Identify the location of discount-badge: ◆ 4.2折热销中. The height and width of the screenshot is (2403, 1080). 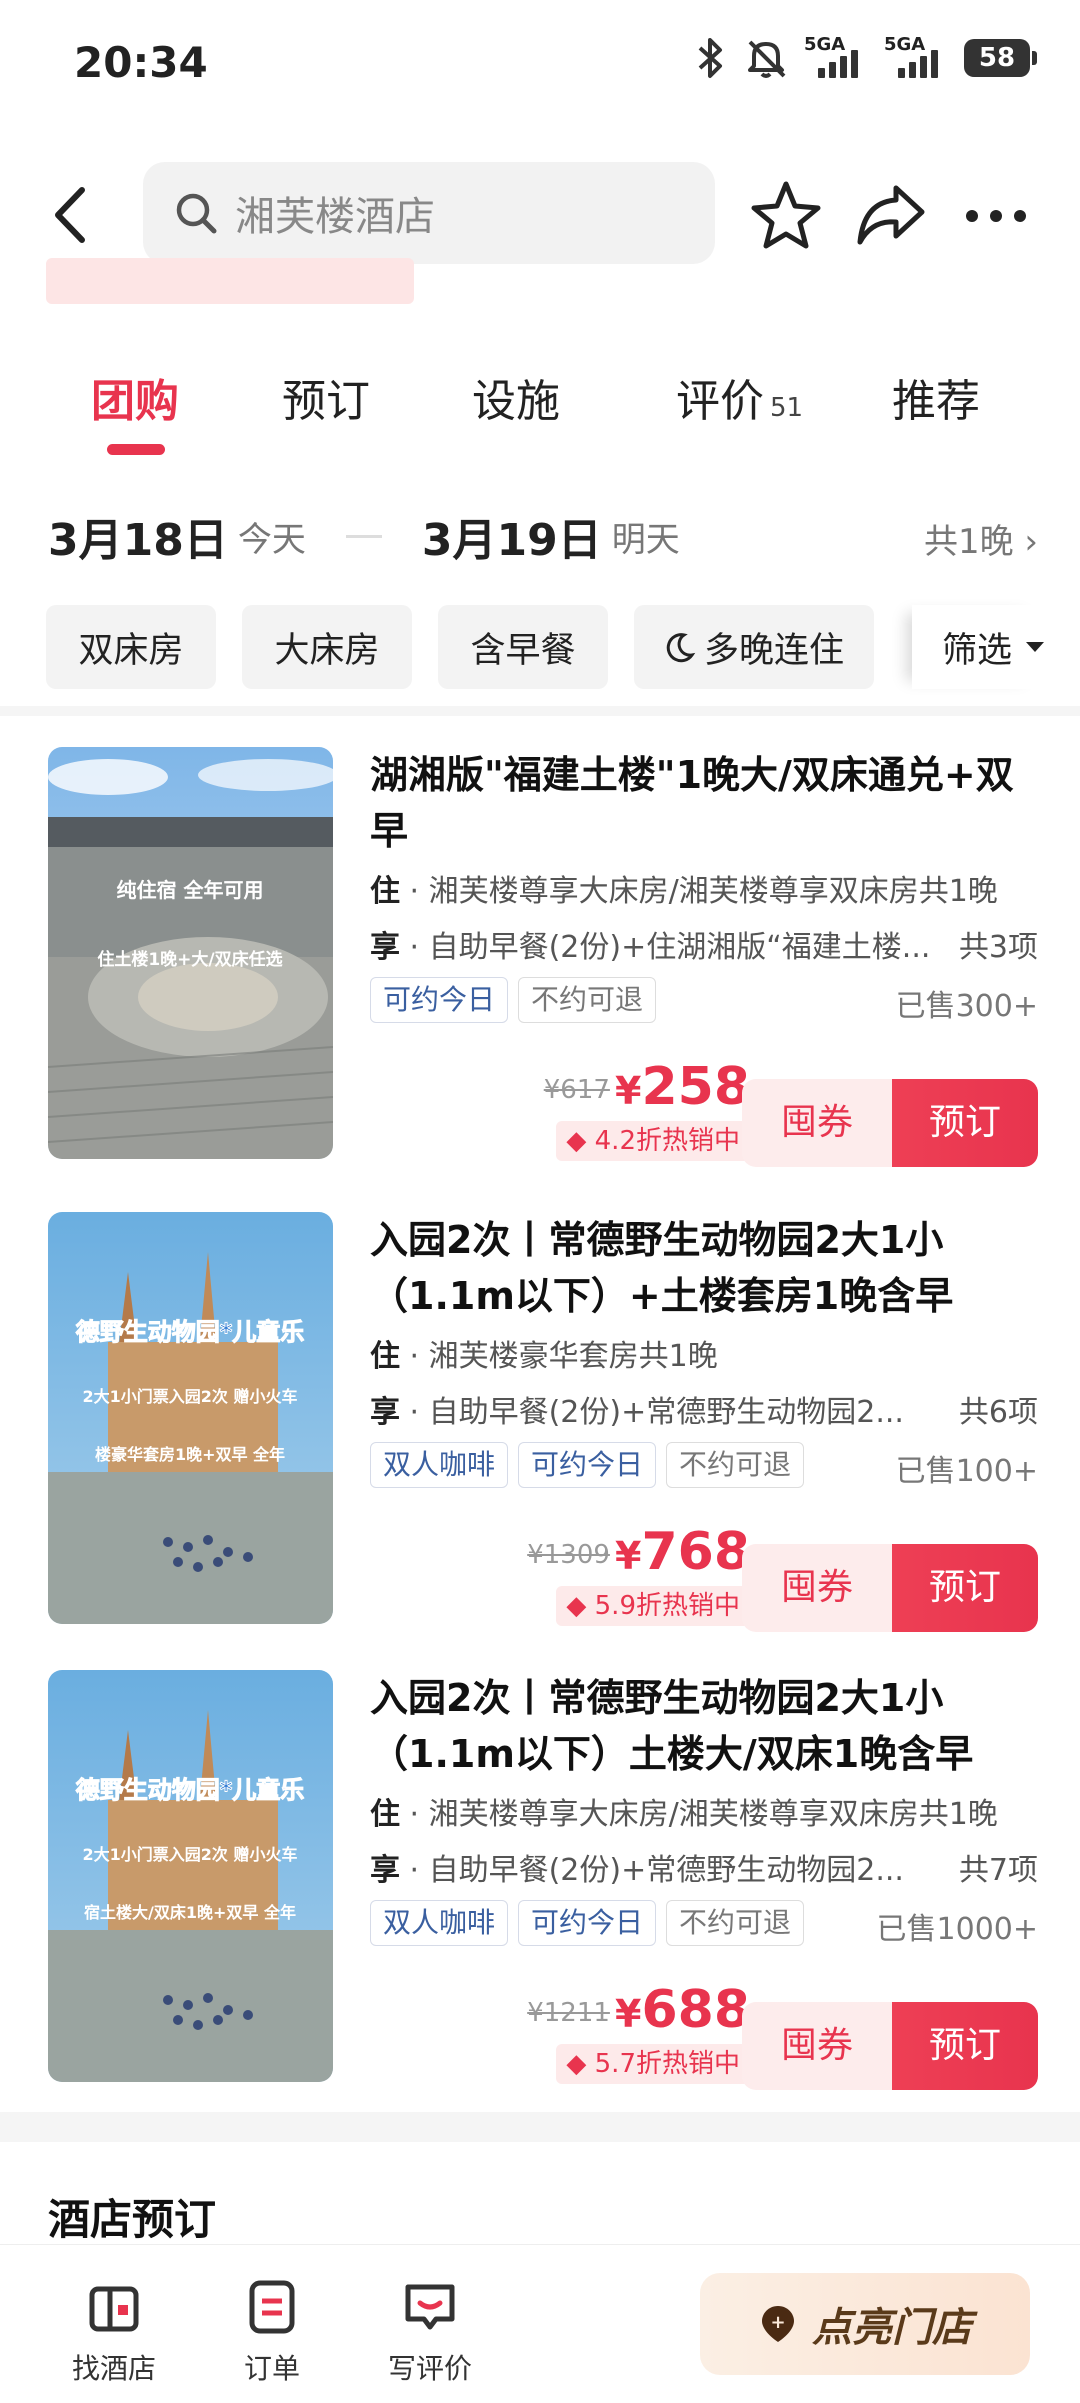
(653, 1141).